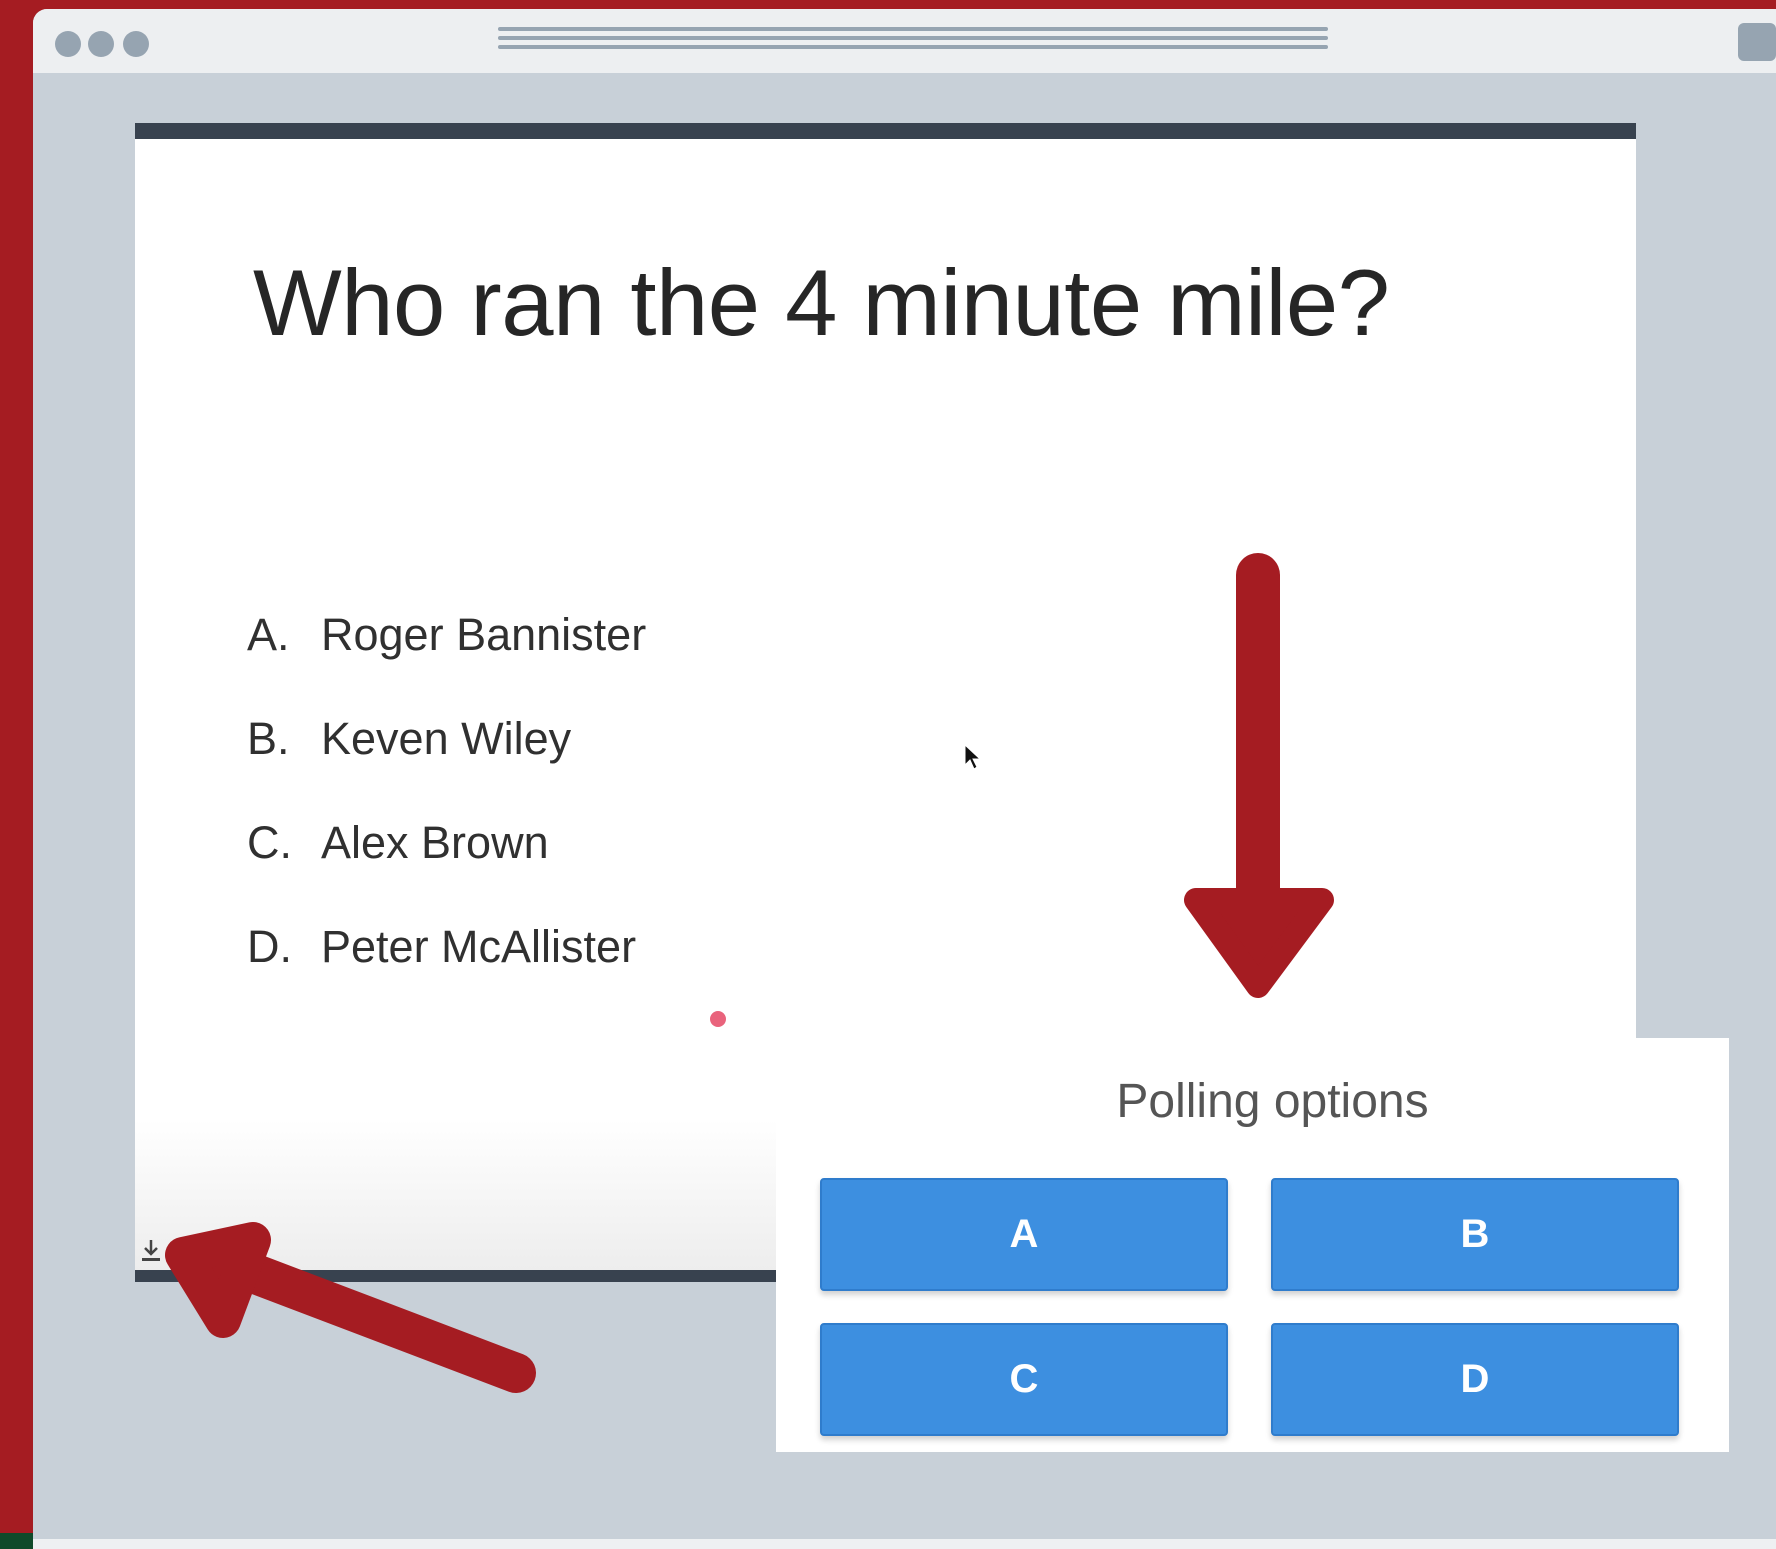 The width and height of the screenshot is (1776, 1549). Describe the element at coordinates (1259, 775) in the screenshot. I see `arrow-down-icon` at that location.